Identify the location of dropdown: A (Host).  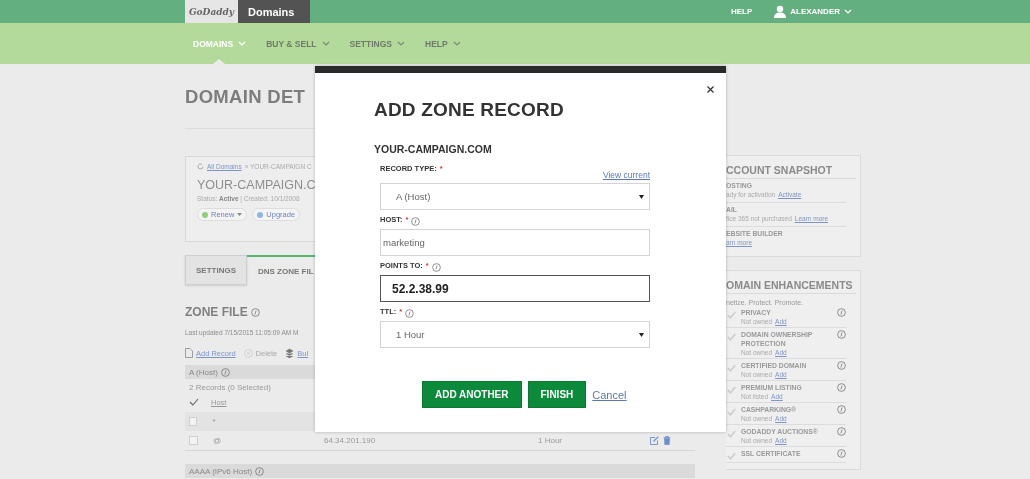
(515, 196).